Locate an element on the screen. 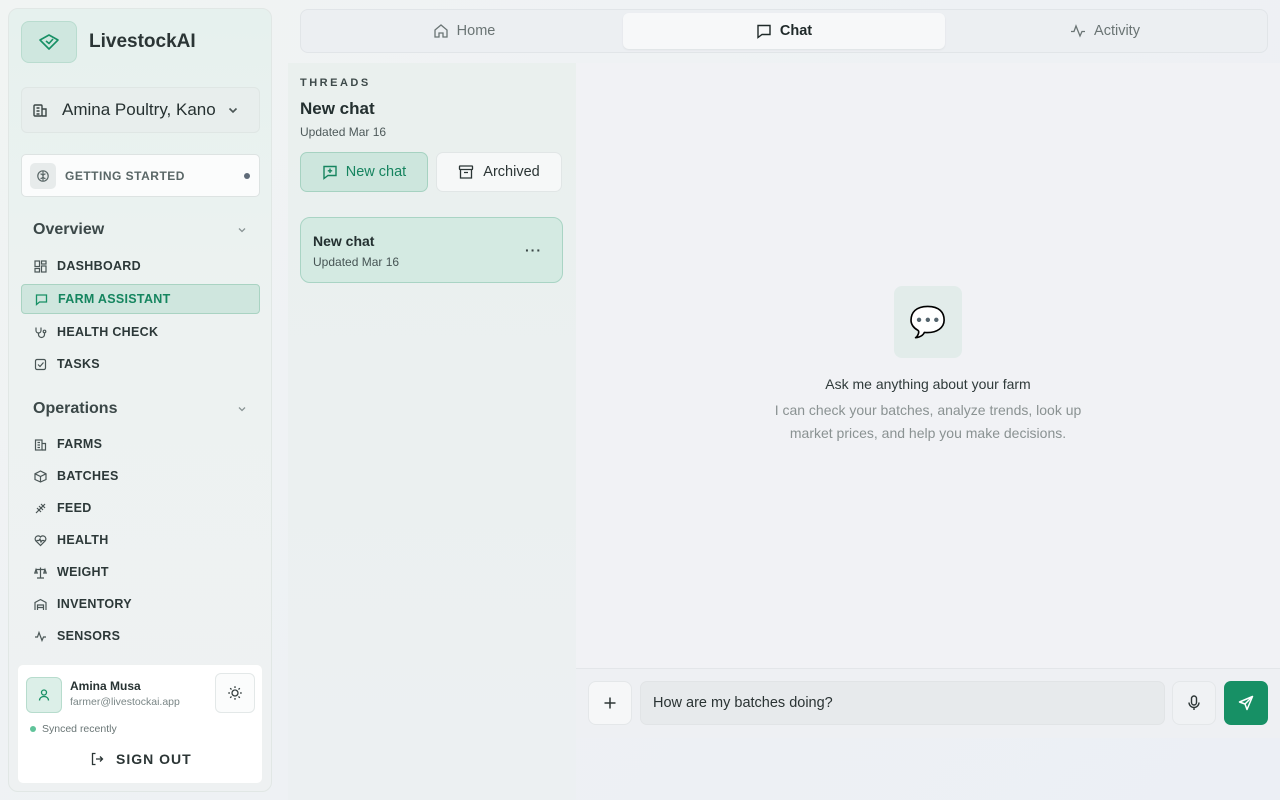 Image resolution: width=1280 pixels, height=800 pixels. archived-label: Archived is located at coordinates (511, 172).